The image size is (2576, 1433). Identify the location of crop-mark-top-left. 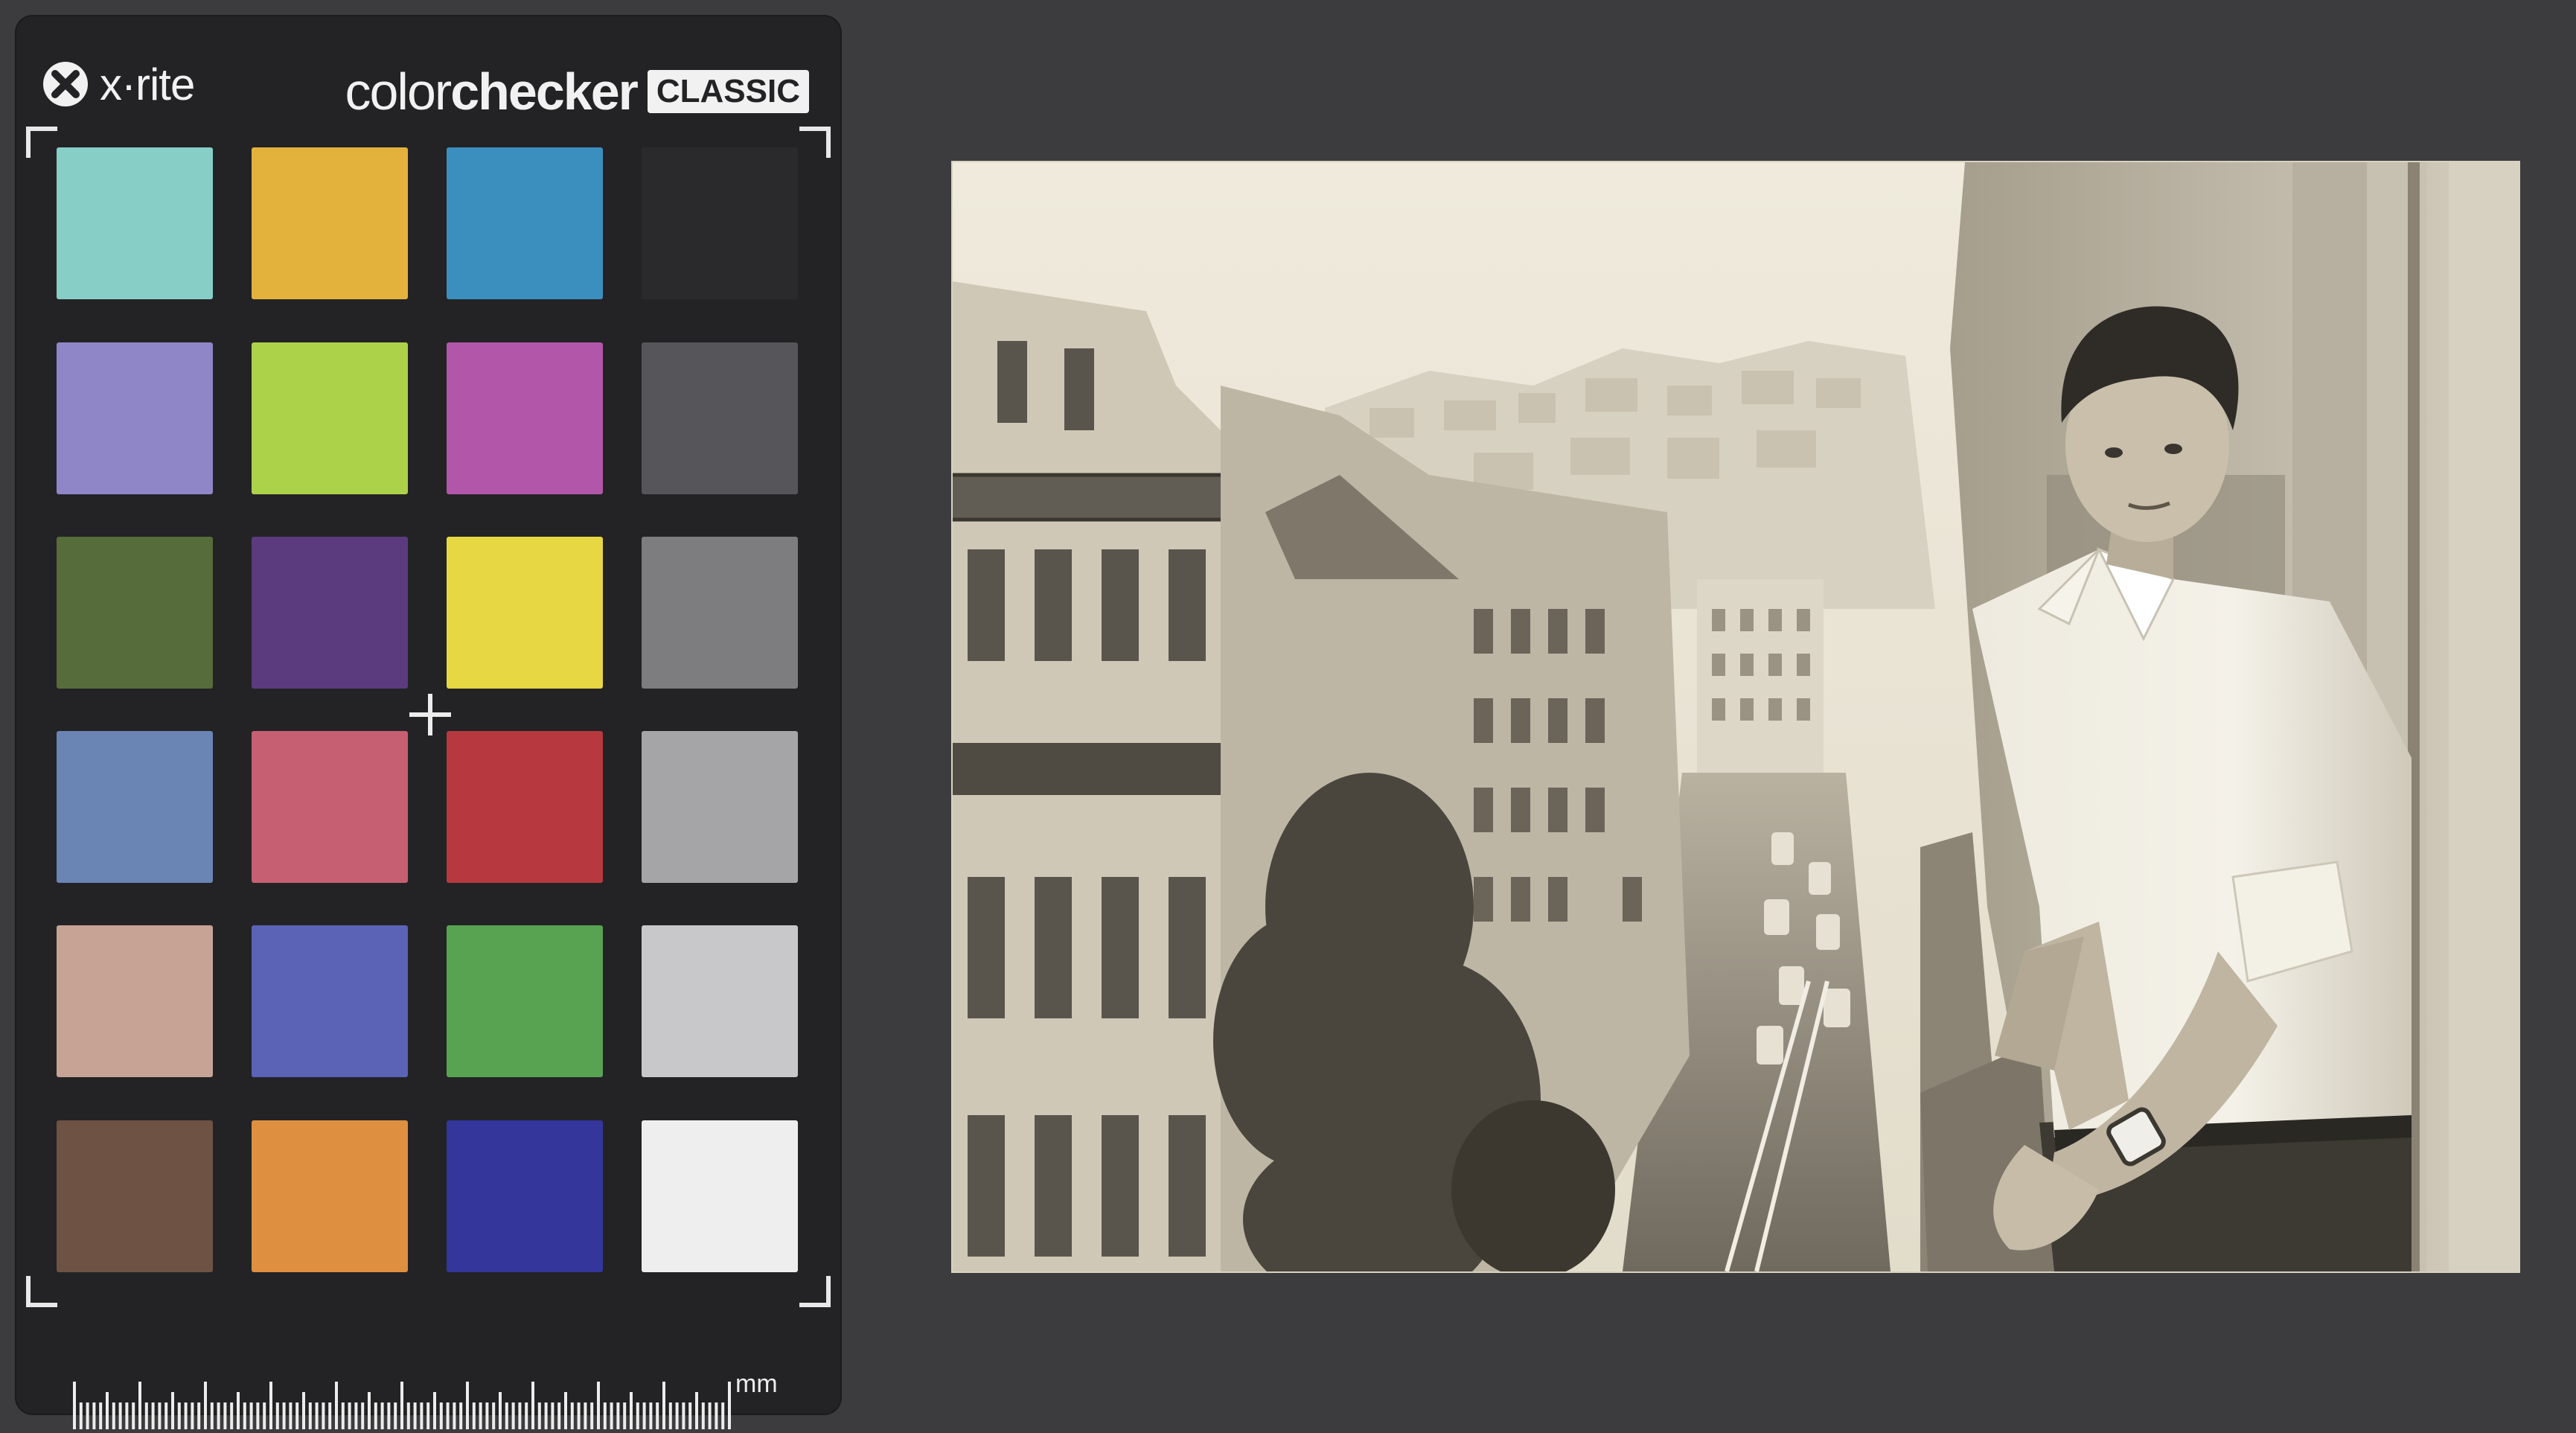
(41, 142).